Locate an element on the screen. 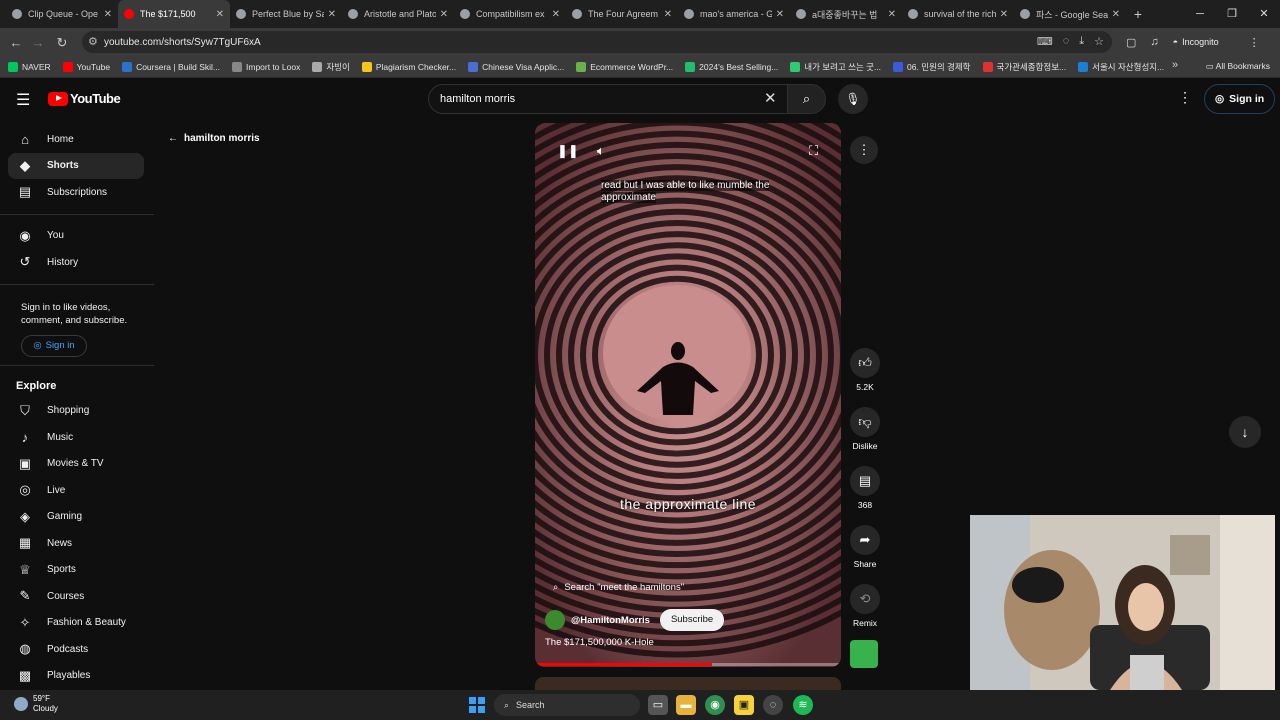 The image size is (1280, 720). menu-icon: ☰ is located at coordinates (23, 100).